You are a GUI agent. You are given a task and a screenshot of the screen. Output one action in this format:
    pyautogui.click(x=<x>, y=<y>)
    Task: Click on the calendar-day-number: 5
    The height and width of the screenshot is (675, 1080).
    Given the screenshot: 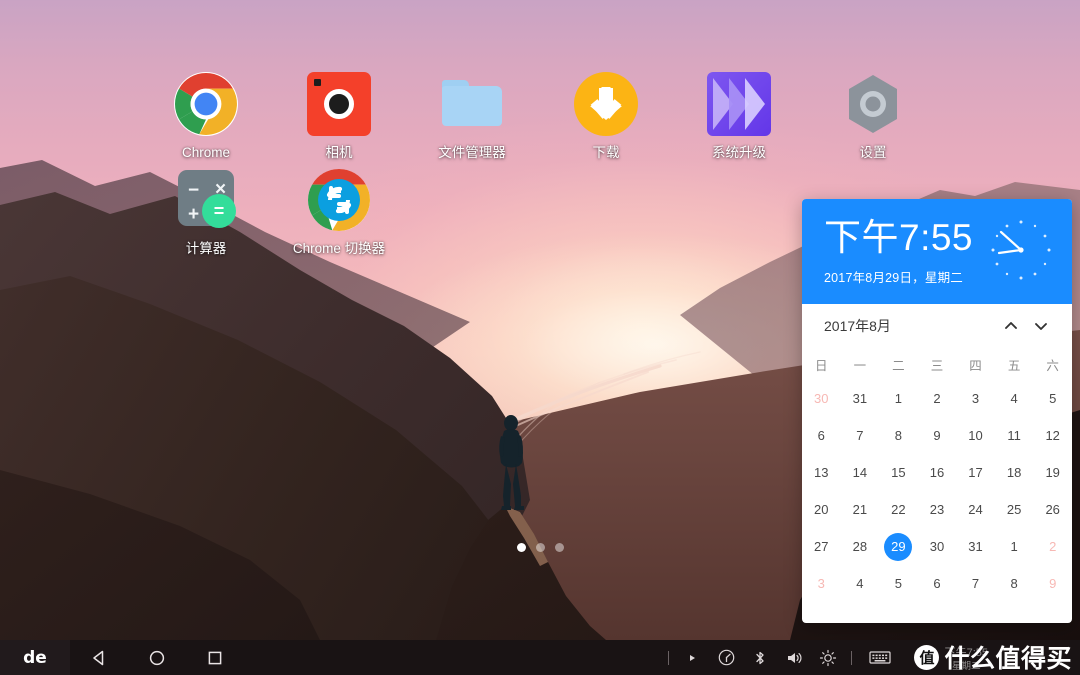 What is the action you would take?
    pyautogui.click(x=1053, y=398)
    